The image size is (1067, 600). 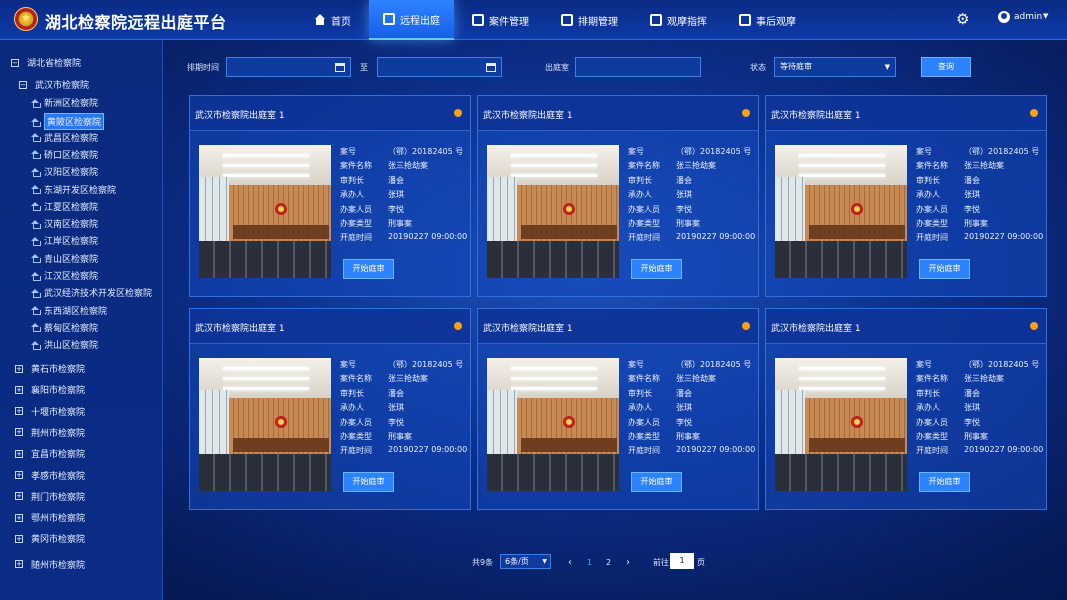 I want to click on court-room-input, so click(x=638, y=67).